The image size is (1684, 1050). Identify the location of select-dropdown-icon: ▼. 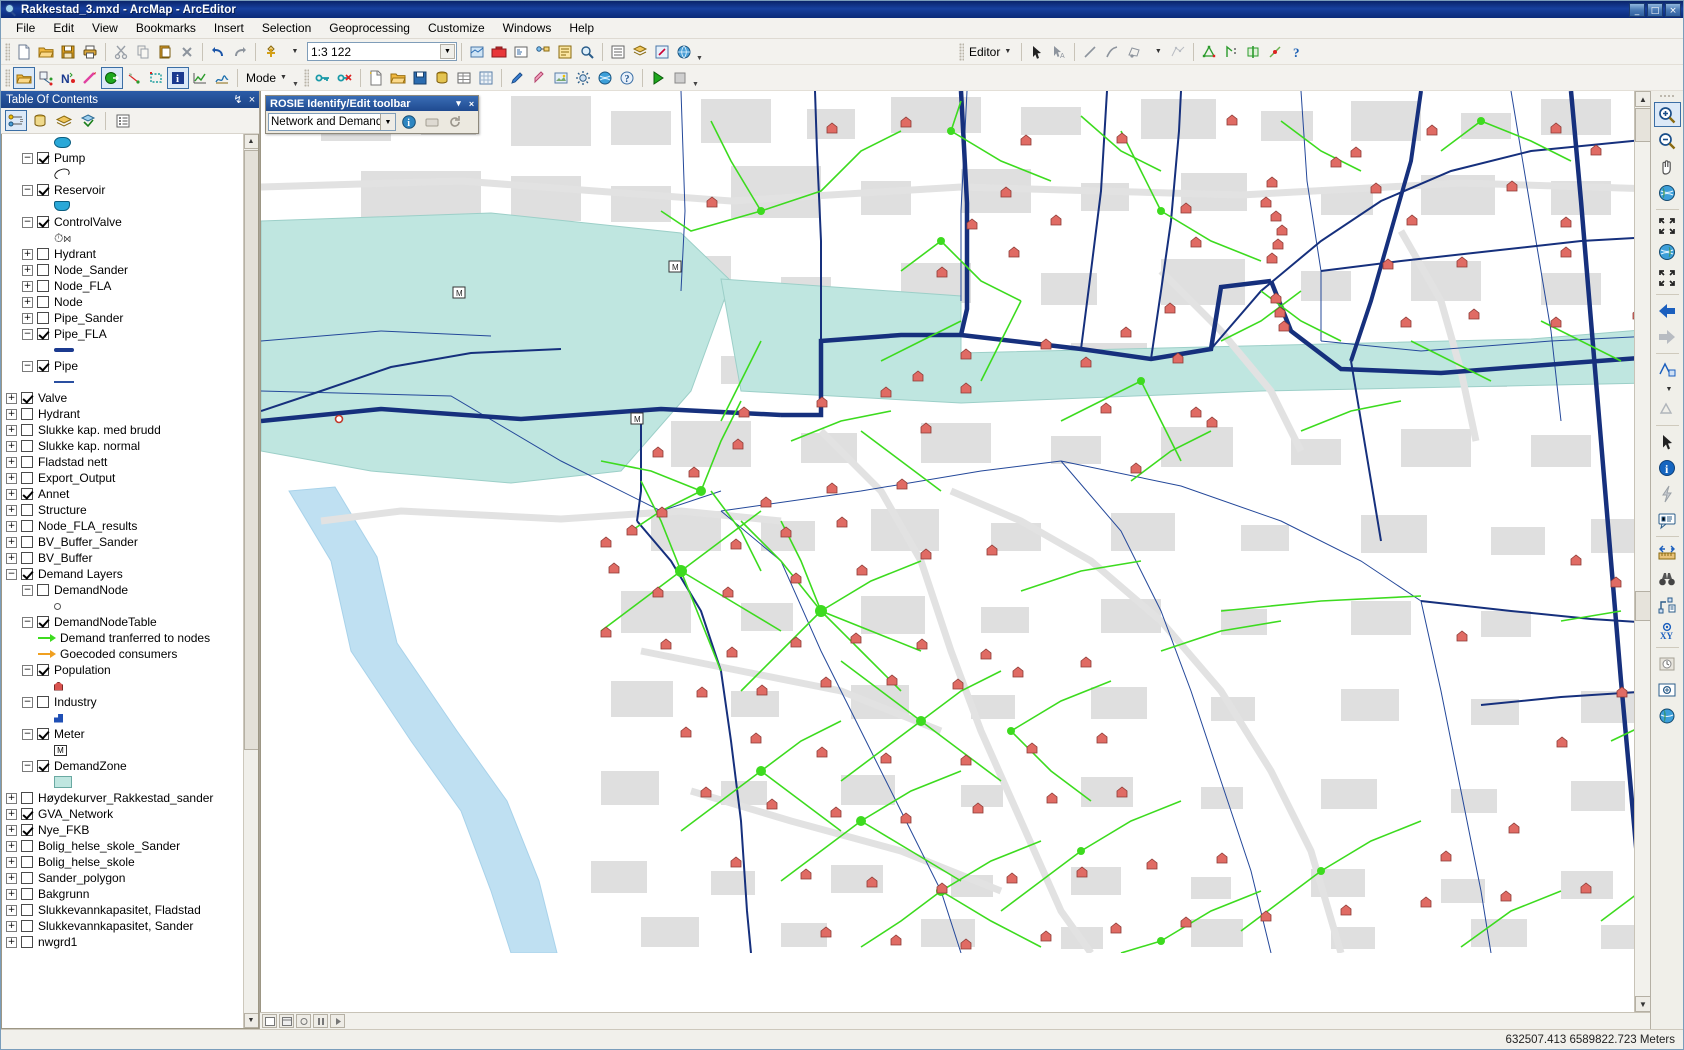
(1667, 389).